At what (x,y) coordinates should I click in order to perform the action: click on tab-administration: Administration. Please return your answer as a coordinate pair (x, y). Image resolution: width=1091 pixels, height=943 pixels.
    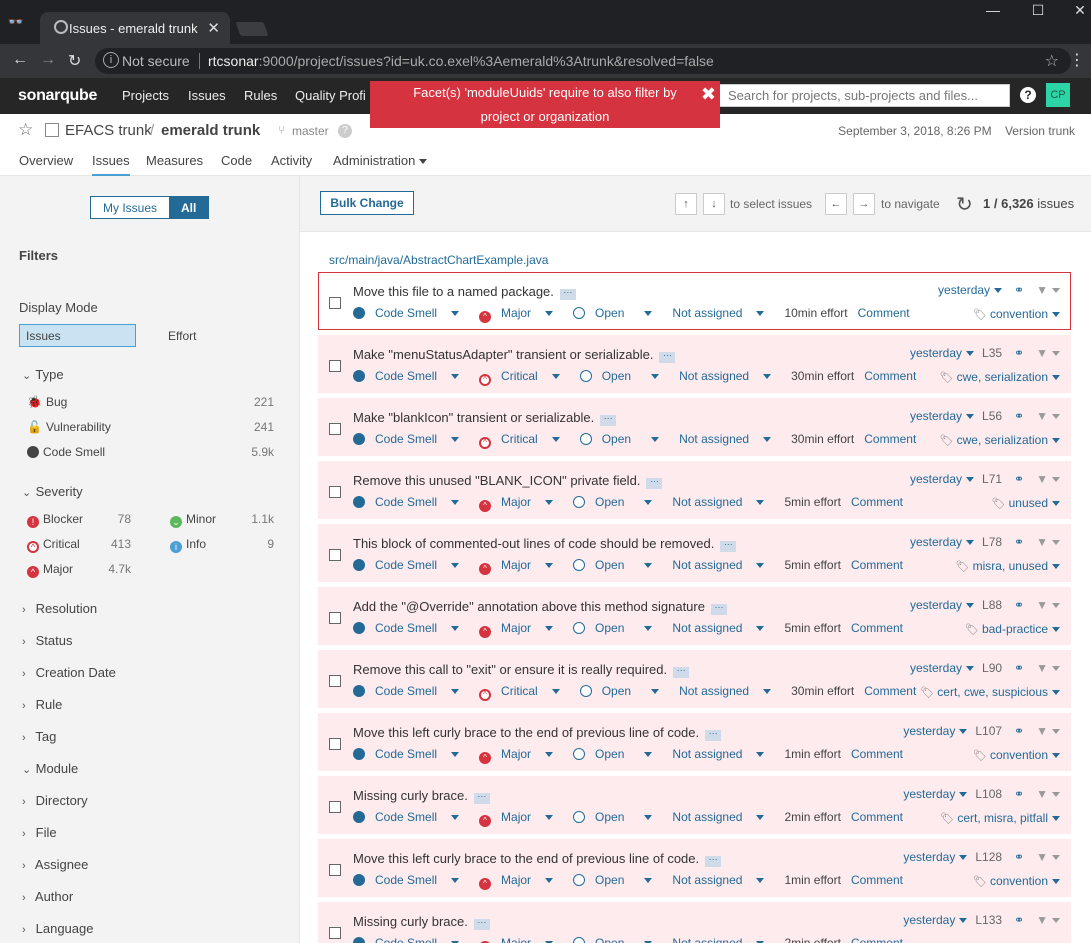
    Looking at the image, I should click on (380, 163).